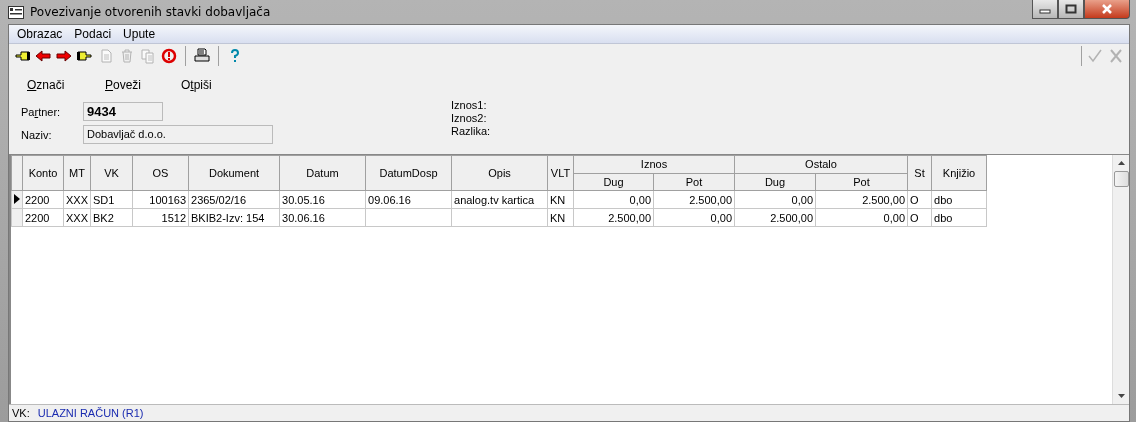  What do you see at coordinates (654, 164) in the screenshot?
I see `column-header: Iznos` at bounding box center [654, 164].